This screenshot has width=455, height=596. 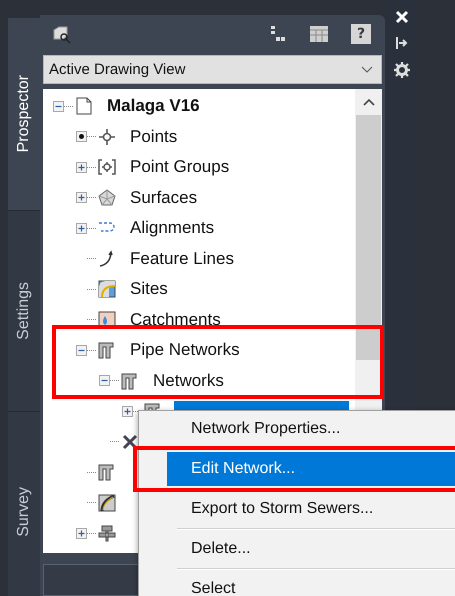 I want to click on scroll-up-icon, so click(x=368, y=102).